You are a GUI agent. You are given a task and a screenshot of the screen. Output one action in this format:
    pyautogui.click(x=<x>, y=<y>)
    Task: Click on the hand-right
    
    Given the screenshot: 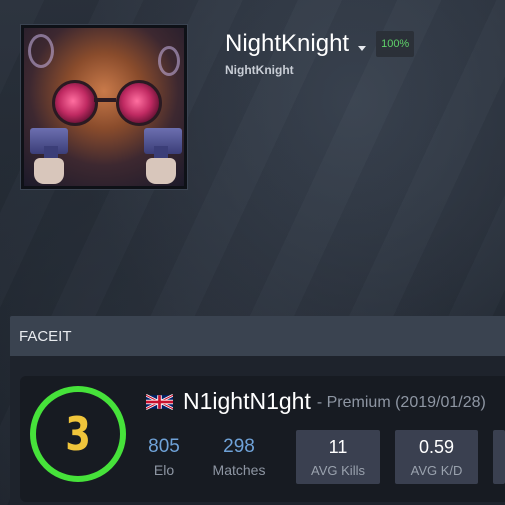 What is the action you would take?
    pyautogui.click(x=161, y=171)
    